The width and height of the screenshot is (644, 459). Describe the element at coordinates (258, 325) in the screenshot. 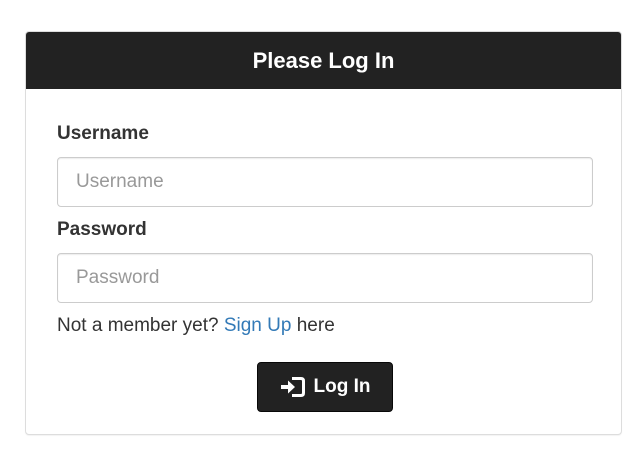

I see `signup-link: Sign Up` at that location.